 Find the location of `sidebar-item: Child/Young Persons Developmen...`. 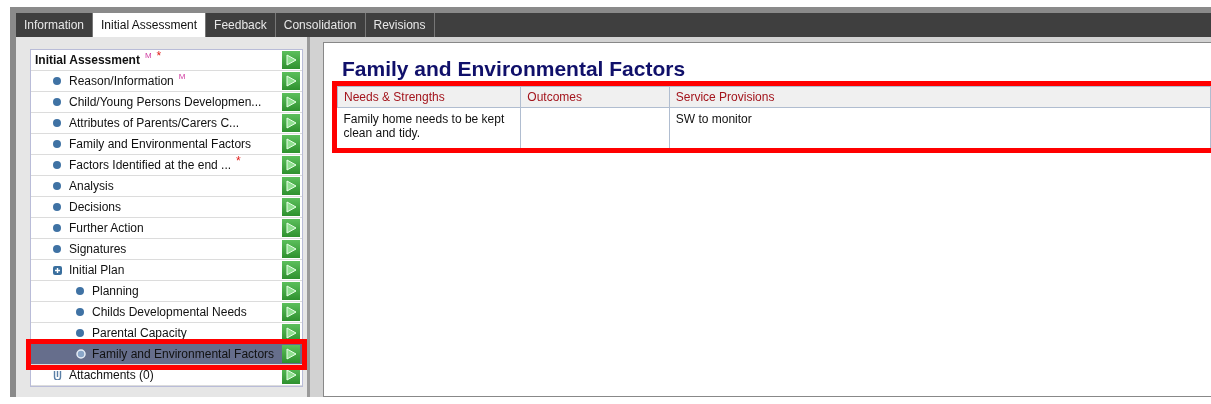

sidebar-item: Child/Young Persons Developmen... is located at coordinates (166, 102).